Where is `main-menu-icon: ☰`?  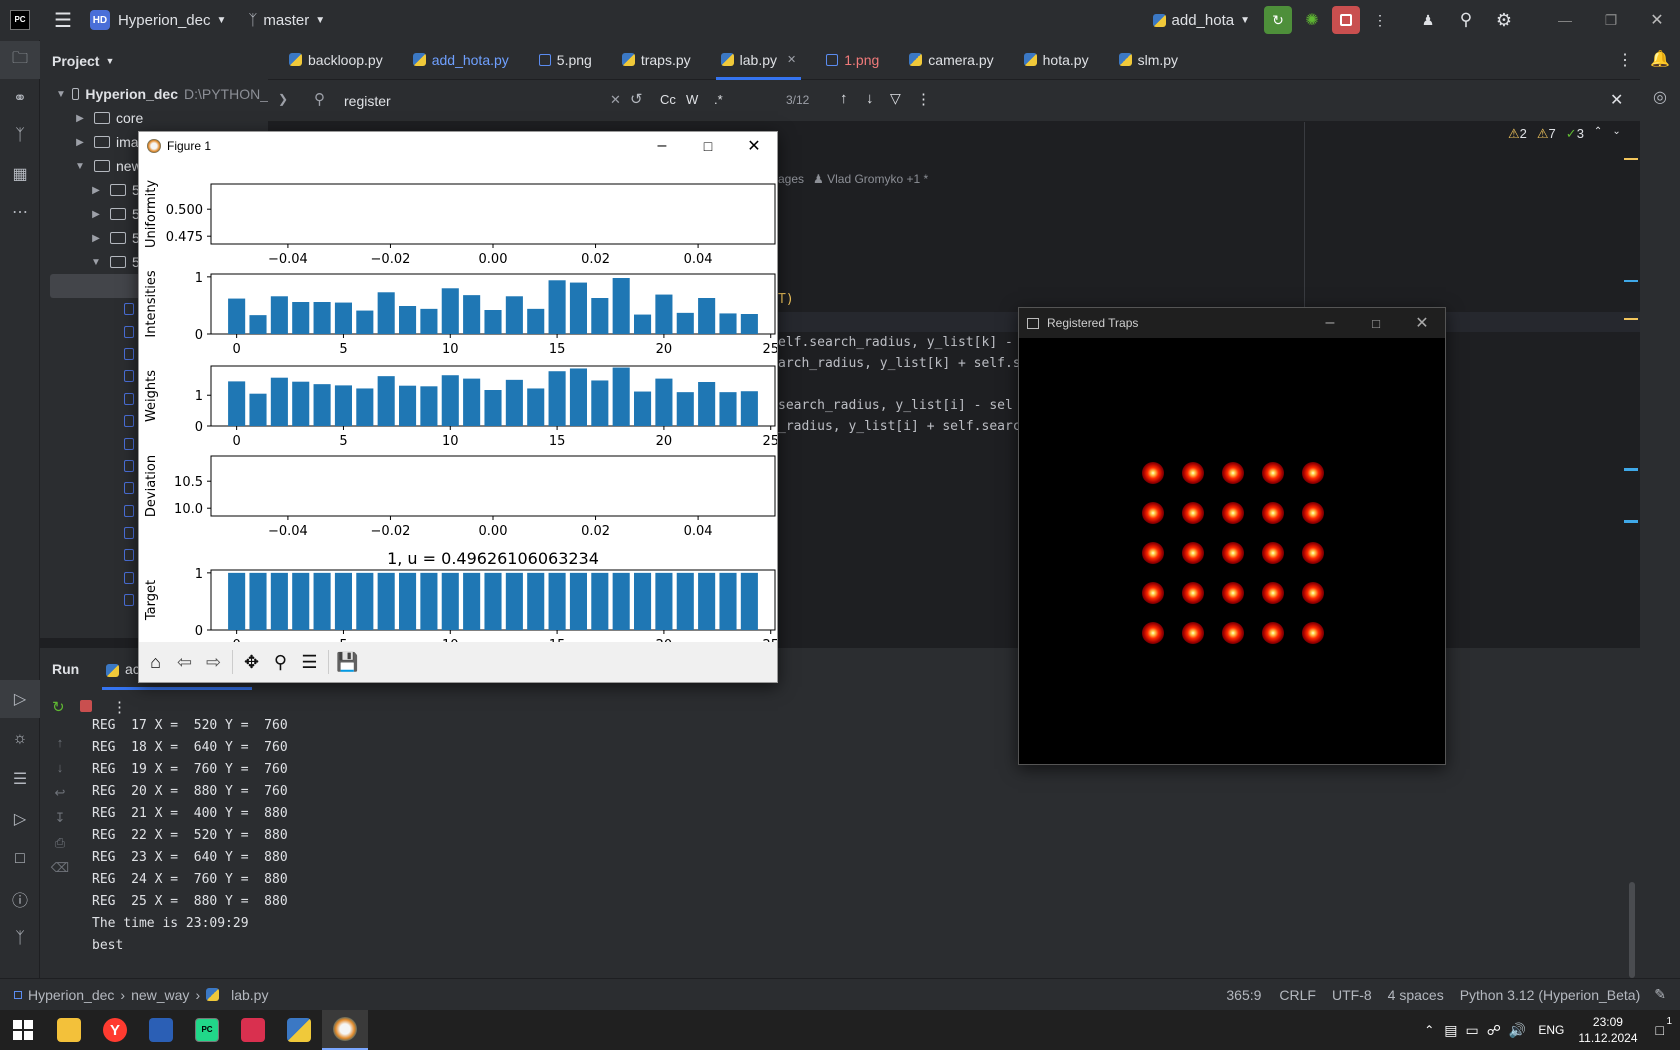
main-menu-icon: ☰ is located at coordinates (63, 20).